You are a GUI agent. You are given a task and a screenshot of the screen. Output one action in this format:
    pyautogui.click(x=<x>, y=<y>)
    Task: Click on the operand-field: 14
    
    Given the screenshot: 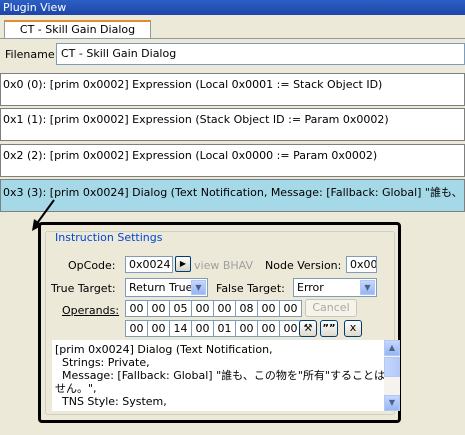 What is the action you would take?
    pyautogui.click(x=180, y=328)
    